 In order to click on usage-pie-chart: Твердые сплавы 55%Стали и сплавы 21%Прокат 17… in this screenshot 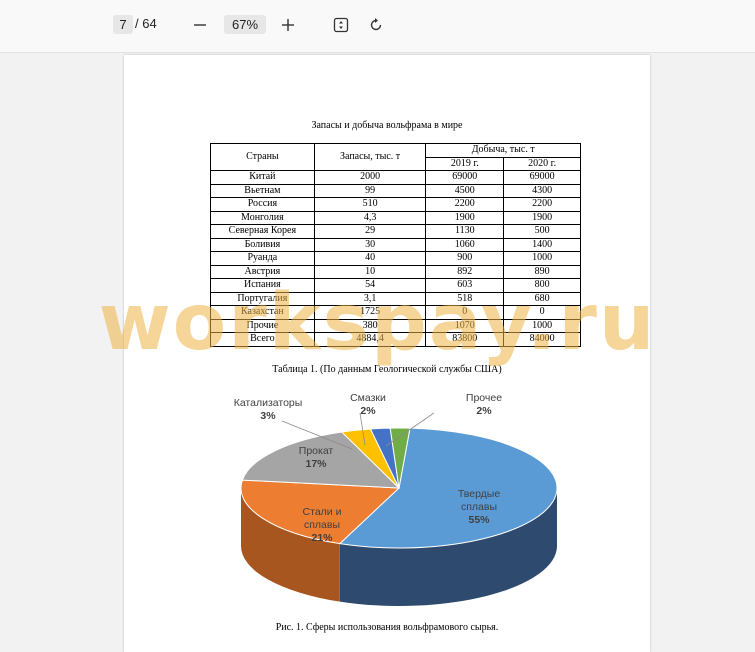, I will do `click(396, 499)`.